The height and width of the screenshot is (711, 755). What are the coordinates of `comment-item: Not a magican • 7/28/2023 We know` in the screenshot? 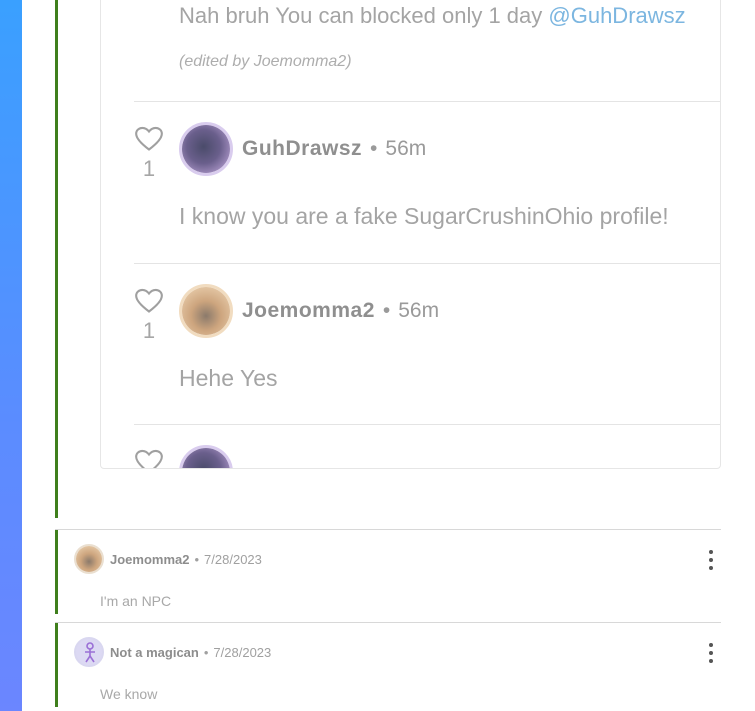 It's located at (388, 666).